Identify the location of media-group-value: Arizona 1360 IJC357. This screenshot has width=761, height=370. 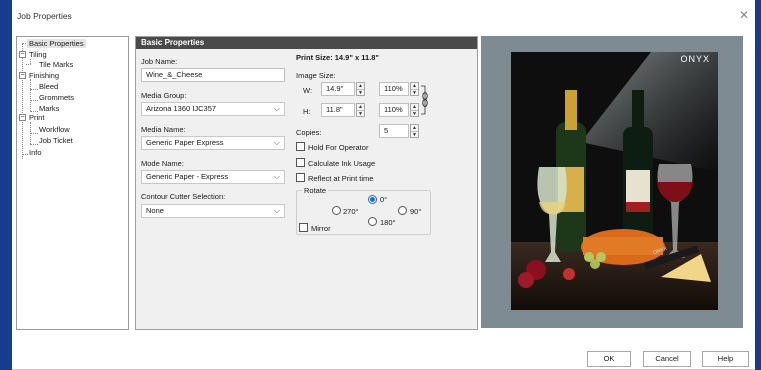
(181, 108).